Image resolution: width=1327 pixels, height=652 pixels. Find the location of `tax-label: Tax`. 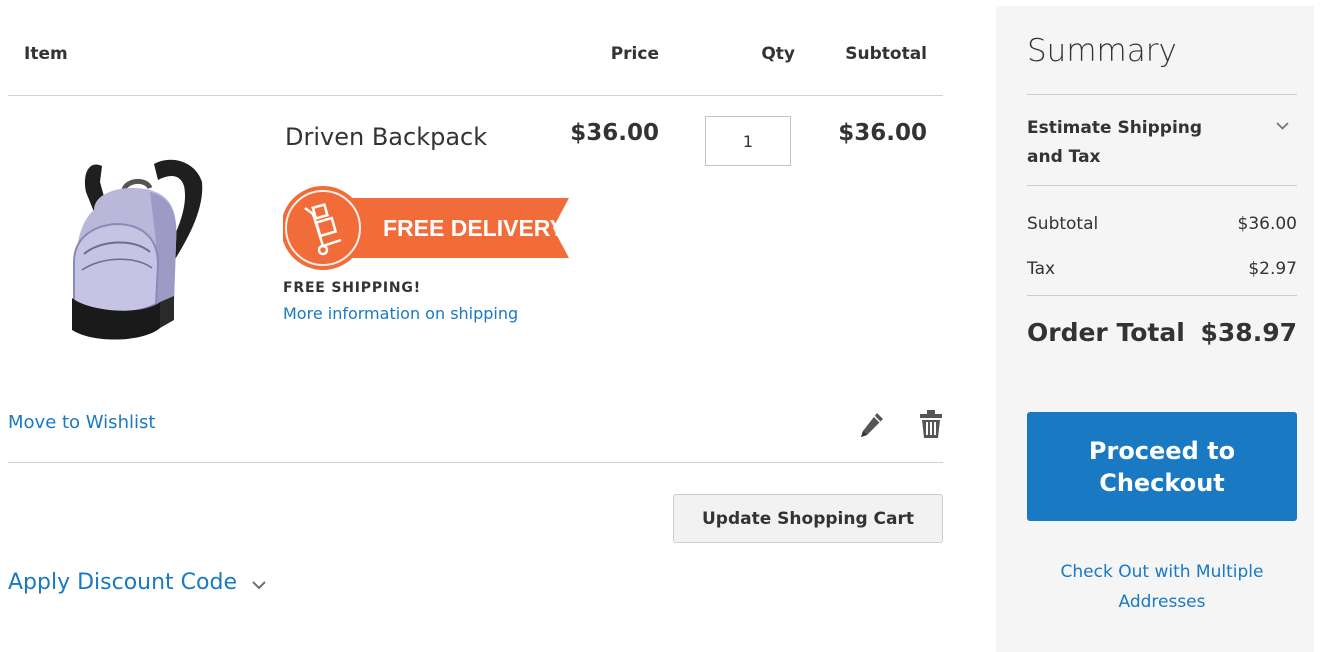

tax-label: Tax is located at coordinates (1041, 269).